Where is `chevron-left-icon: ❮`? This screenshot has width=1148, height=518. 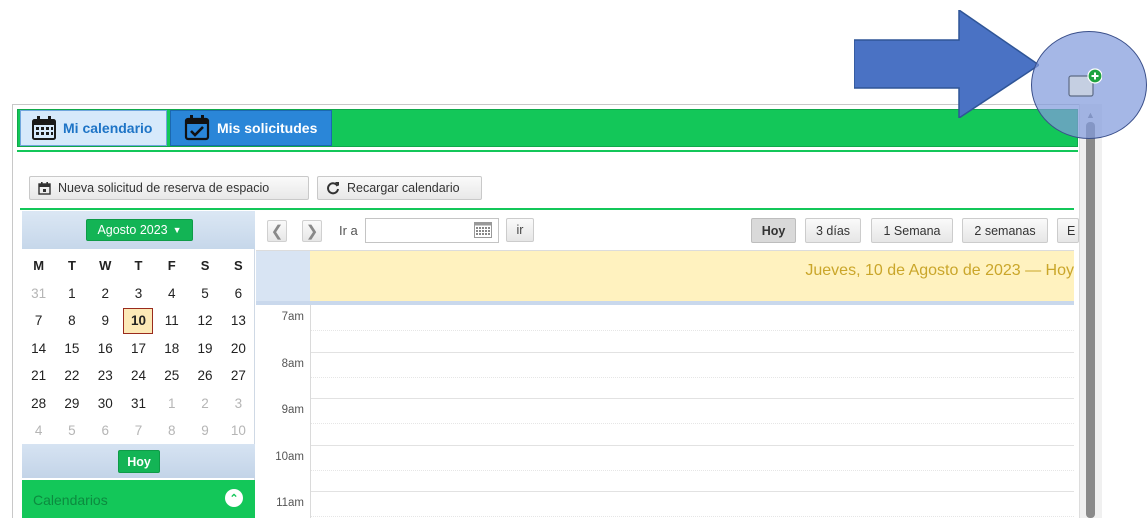 chevron-left-icon: ❮ is located at coordinates (277, 231).